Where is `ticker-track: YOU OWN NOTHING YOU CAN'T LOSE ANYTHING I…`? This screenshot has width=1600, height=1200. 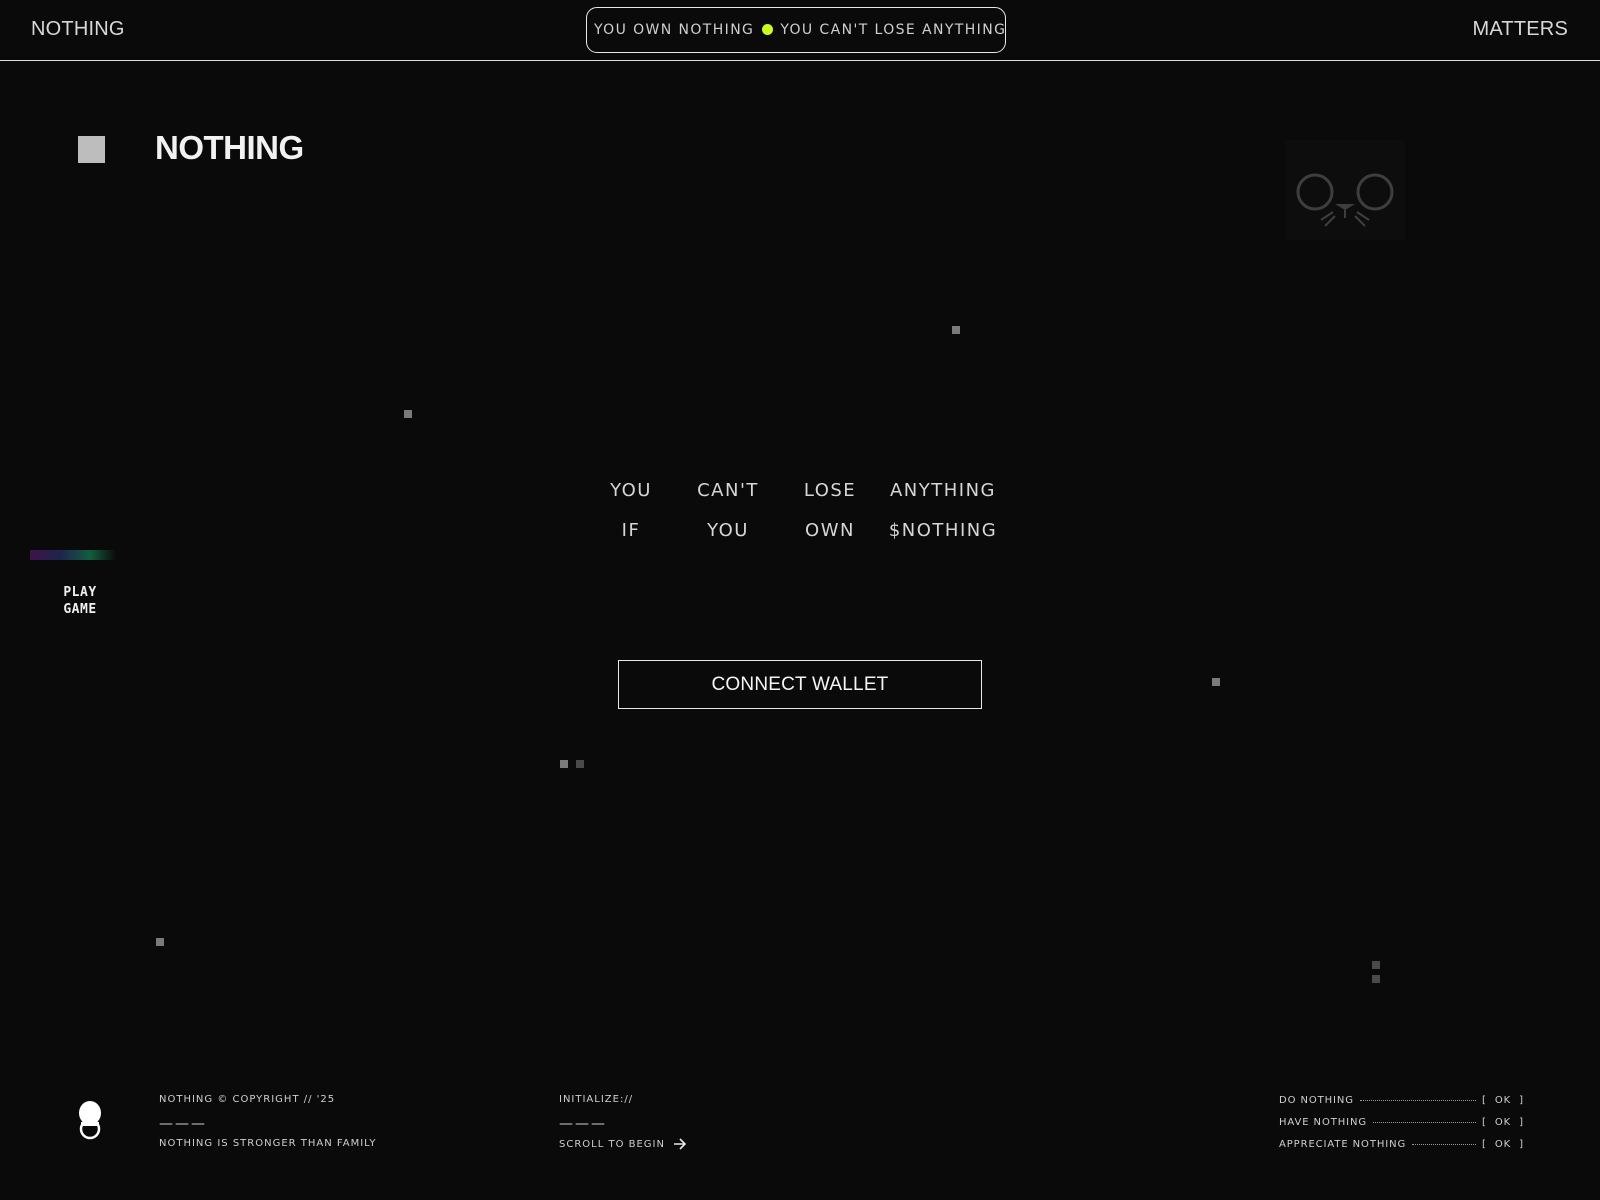 ticker-track: YOU OWN NOTHING YOU CAN'T LOSE ANYTHING I… is located at coordinates (800, 30).